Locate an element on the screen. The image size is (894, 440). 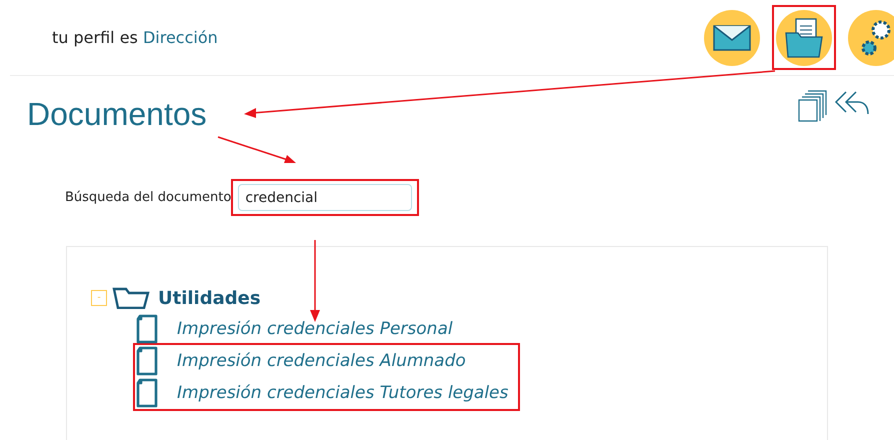
document-link: Impresión credenciales Alumnado is located at coordinates (321, 361).